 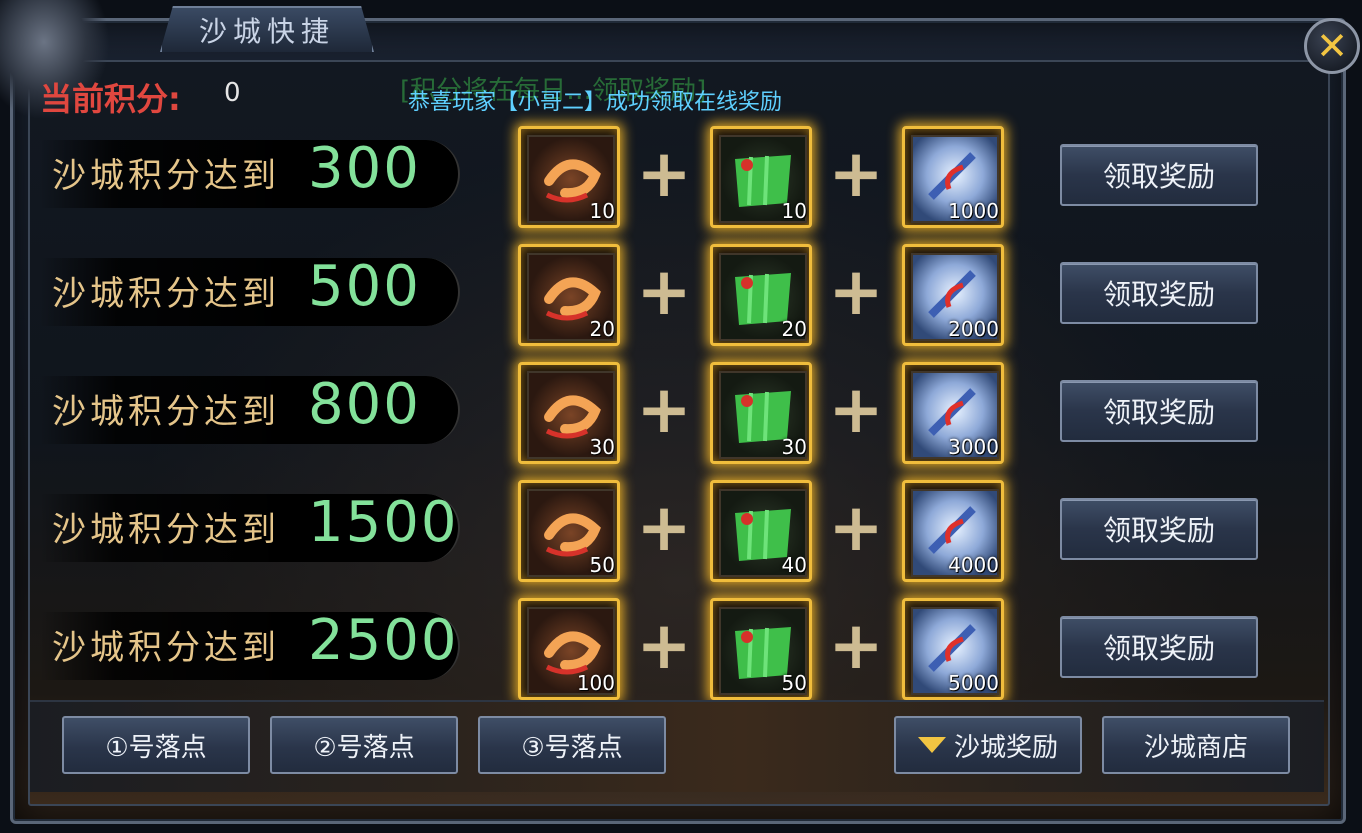 I want to click on reward-row: 沙城积分达到 2500 100 + 50 + 5000 领取奖励, so click(x=680, y=649).